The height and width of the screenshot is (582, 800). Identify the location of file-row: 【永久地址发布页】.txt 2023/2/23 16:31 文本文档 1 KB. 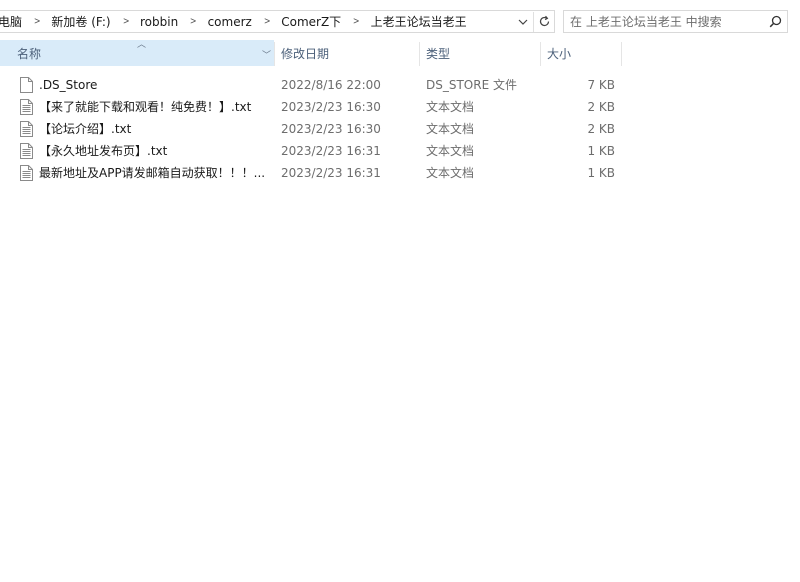
(320, 151).